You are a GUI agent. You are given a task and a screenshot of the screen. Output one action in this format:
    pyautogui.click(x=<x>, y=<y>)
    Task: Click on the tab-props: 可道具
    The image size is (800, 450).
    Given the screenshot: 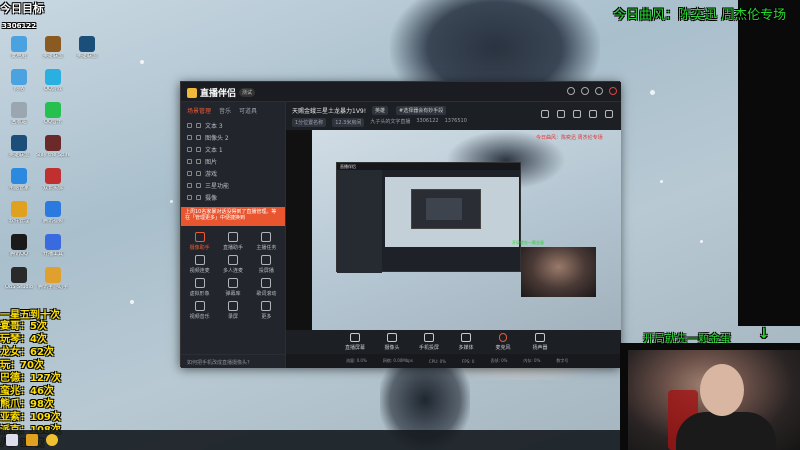 What is the action you would take?
    pyautogui.click(x=248, y=110)
    